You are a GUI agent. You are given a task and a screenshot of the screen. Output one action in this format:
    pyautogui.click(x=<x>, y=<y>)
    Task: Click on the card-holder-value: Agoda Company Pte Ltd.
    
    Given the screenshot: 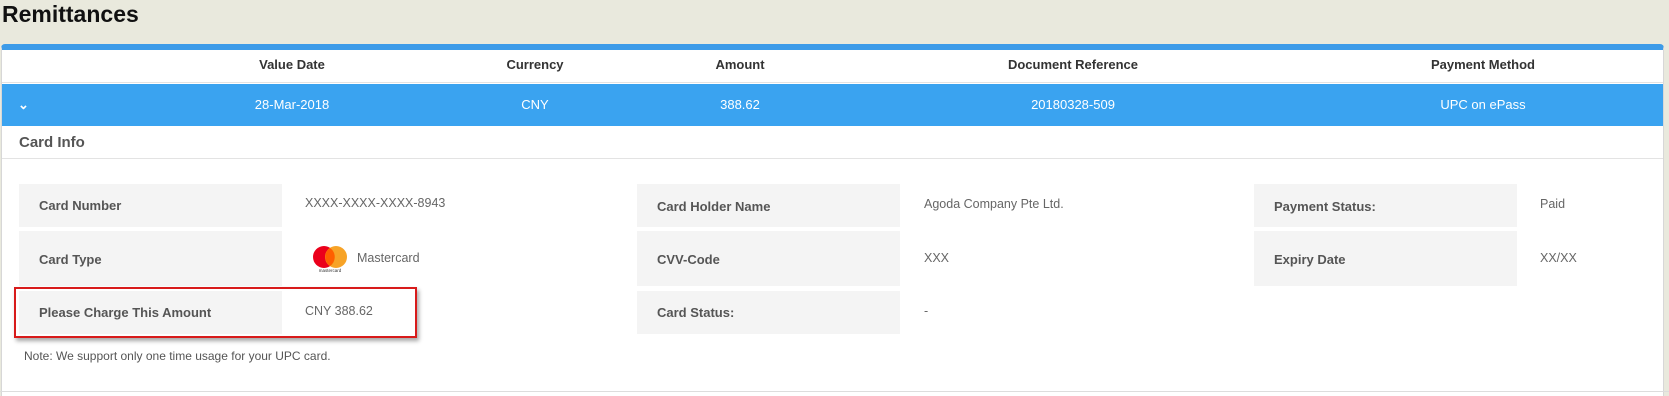 What is the action you would take?
    pyautogui.click(x=994, y=204)
    